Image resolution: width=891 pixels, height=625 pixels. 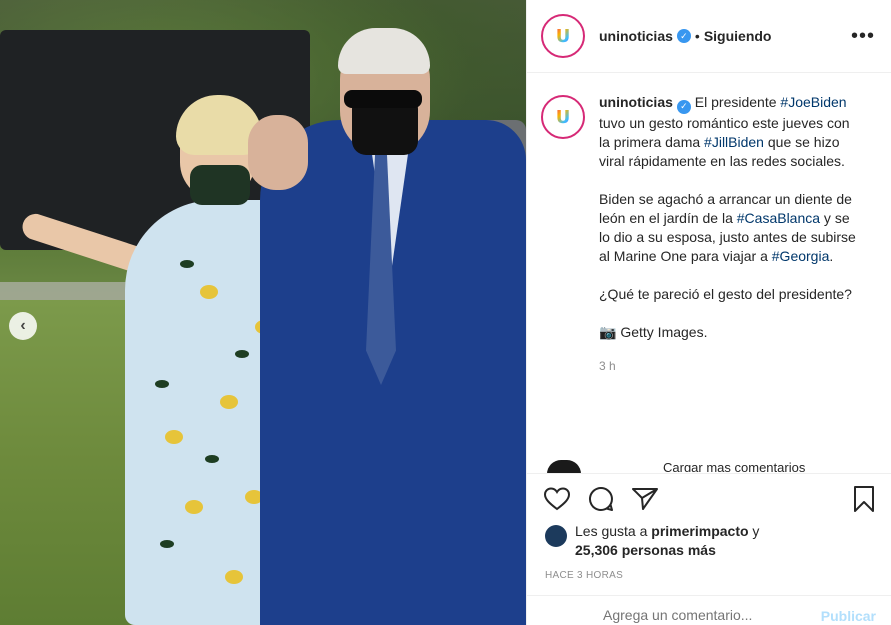 I want to click on publish-button: Publicar, so click(x=848, y=616).